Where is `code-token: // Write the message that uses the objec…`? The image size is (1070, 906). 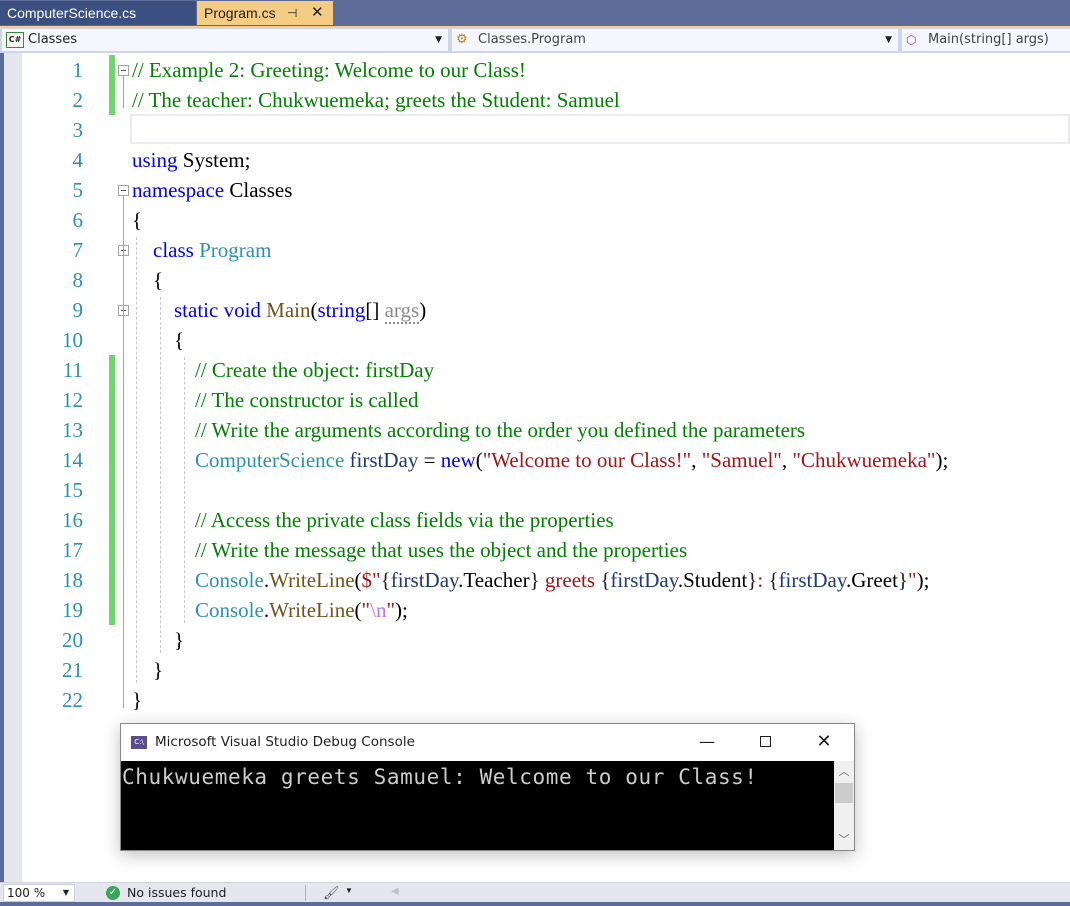
code-token: // Write the message that uses the objec… is located at coordinates (410, 550).